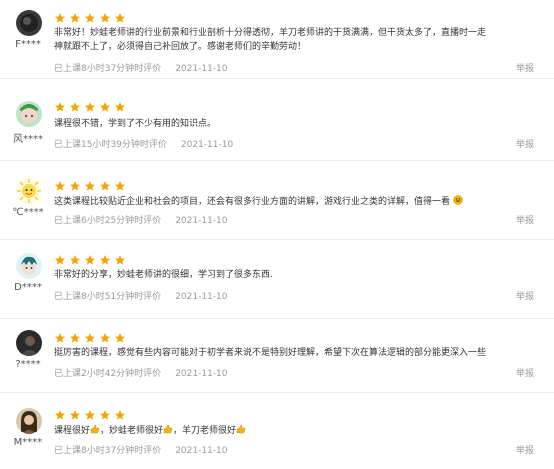  Describe the element at coordinates (163, 275) in the screenshot. I see `review-content: 非常好的分享，妙蛙老师讲的很细，学习到了很多东西.` at that location.